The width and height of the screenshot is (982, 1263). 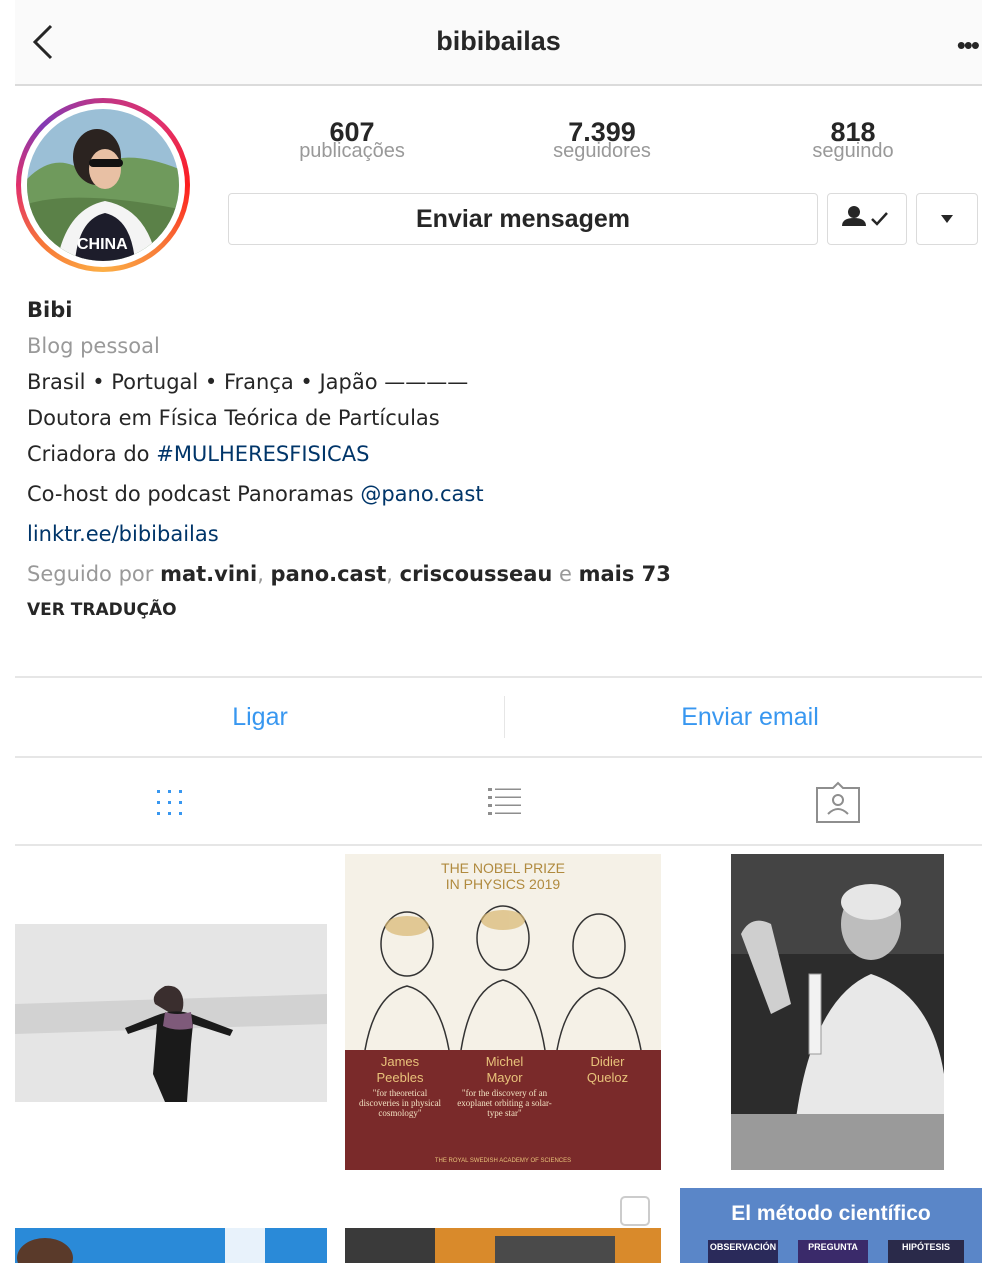 What do you see at coordinates (400, 1077) in the screenshot?
I see `laureate-last-name: Peebles` at bounding box center [400, 1077].